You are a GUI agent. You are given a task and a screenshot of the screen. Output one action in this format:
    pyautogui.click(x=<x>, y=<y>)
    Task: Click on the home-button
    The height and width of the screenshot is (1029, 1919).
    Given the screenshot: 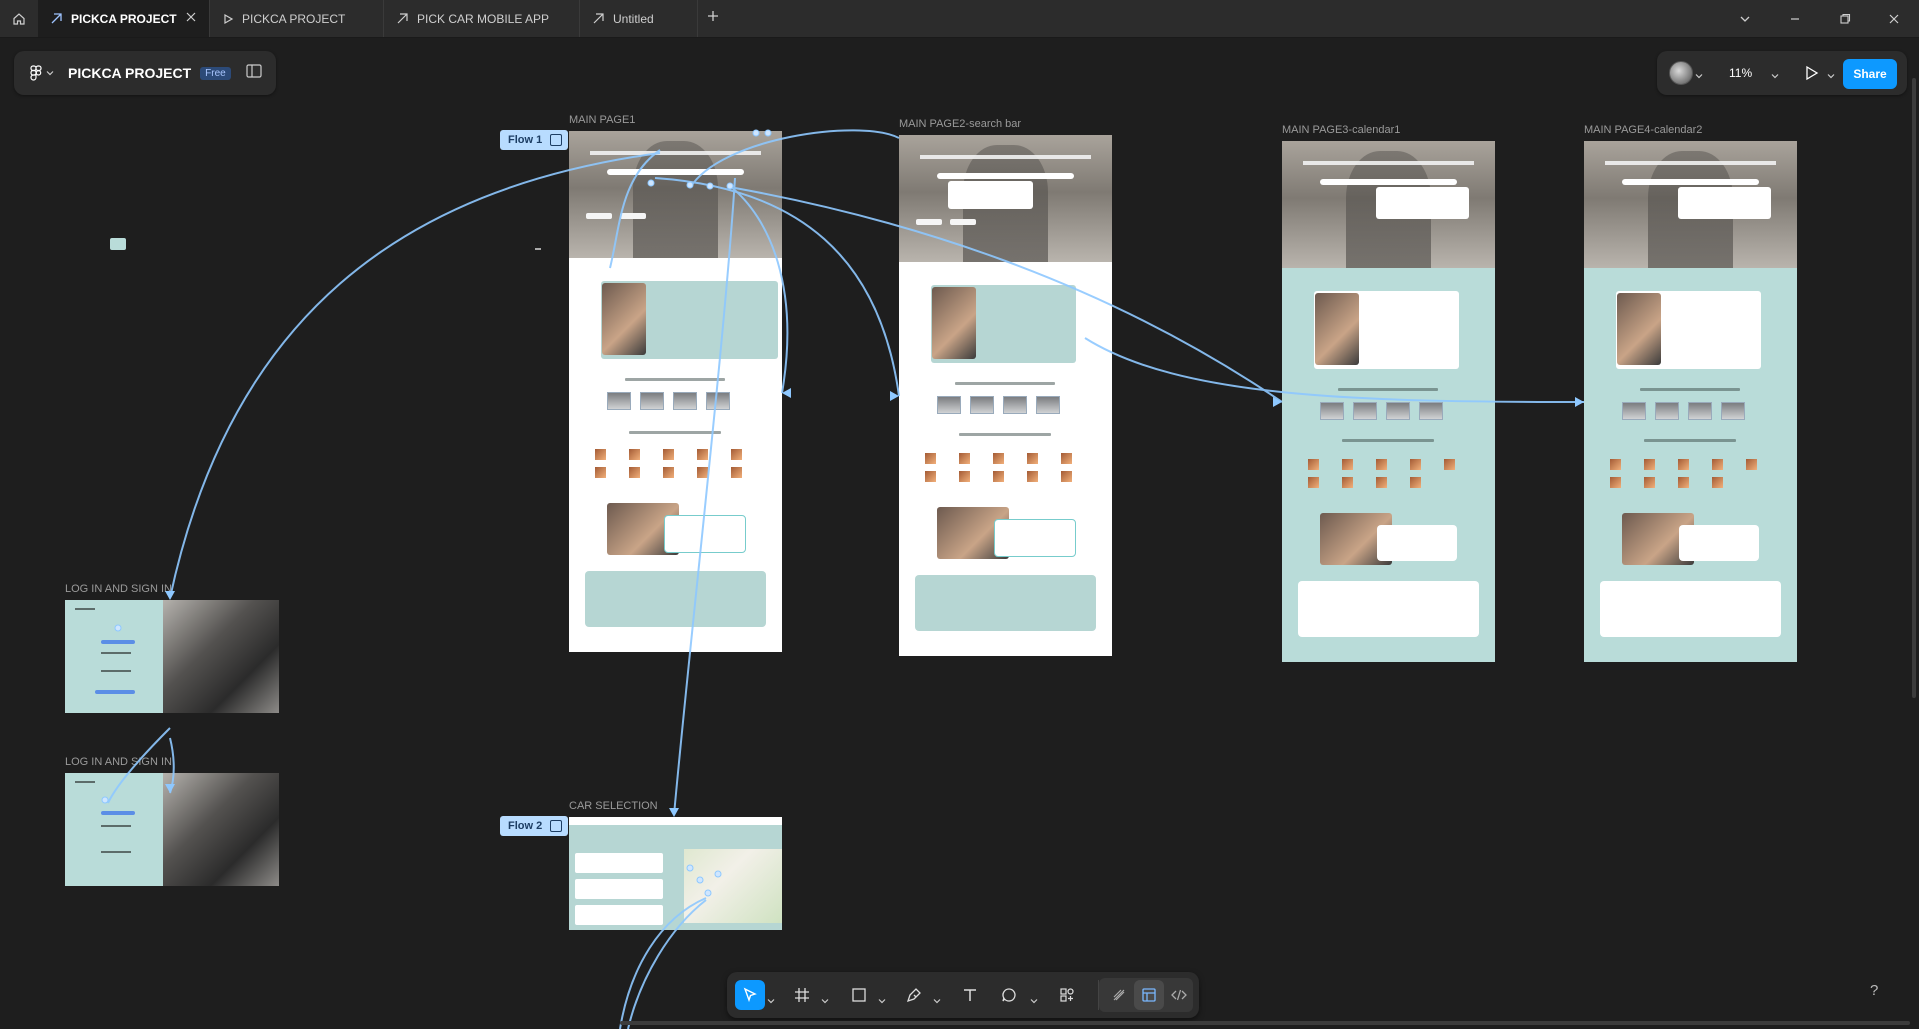 What is the action you would take?
    pyautogui.click(x=19, y=18)
    